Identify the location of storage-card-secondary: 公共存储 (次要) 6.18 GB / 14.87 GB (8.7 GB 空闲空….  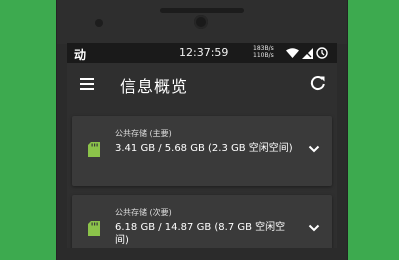
(202, 221).